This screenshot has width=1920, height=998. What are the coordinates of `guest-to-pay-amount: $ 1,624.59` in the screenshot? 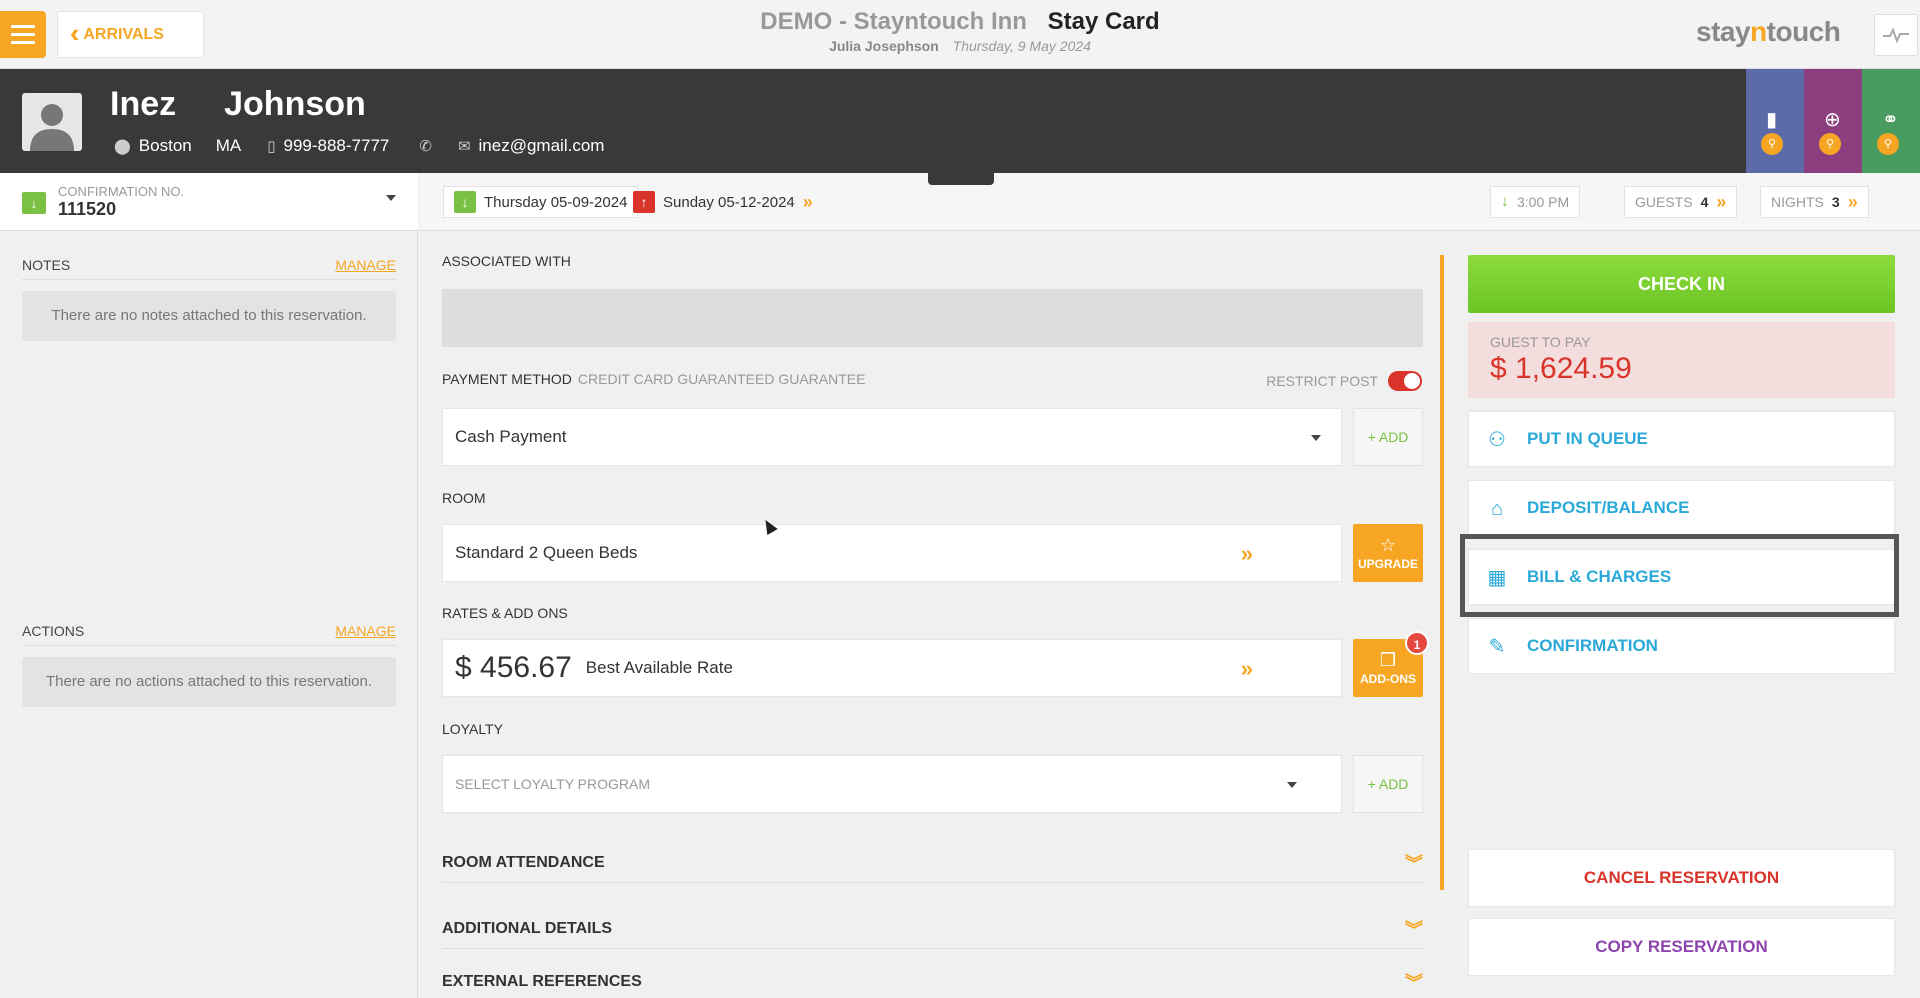 It's located at (1561, 368).